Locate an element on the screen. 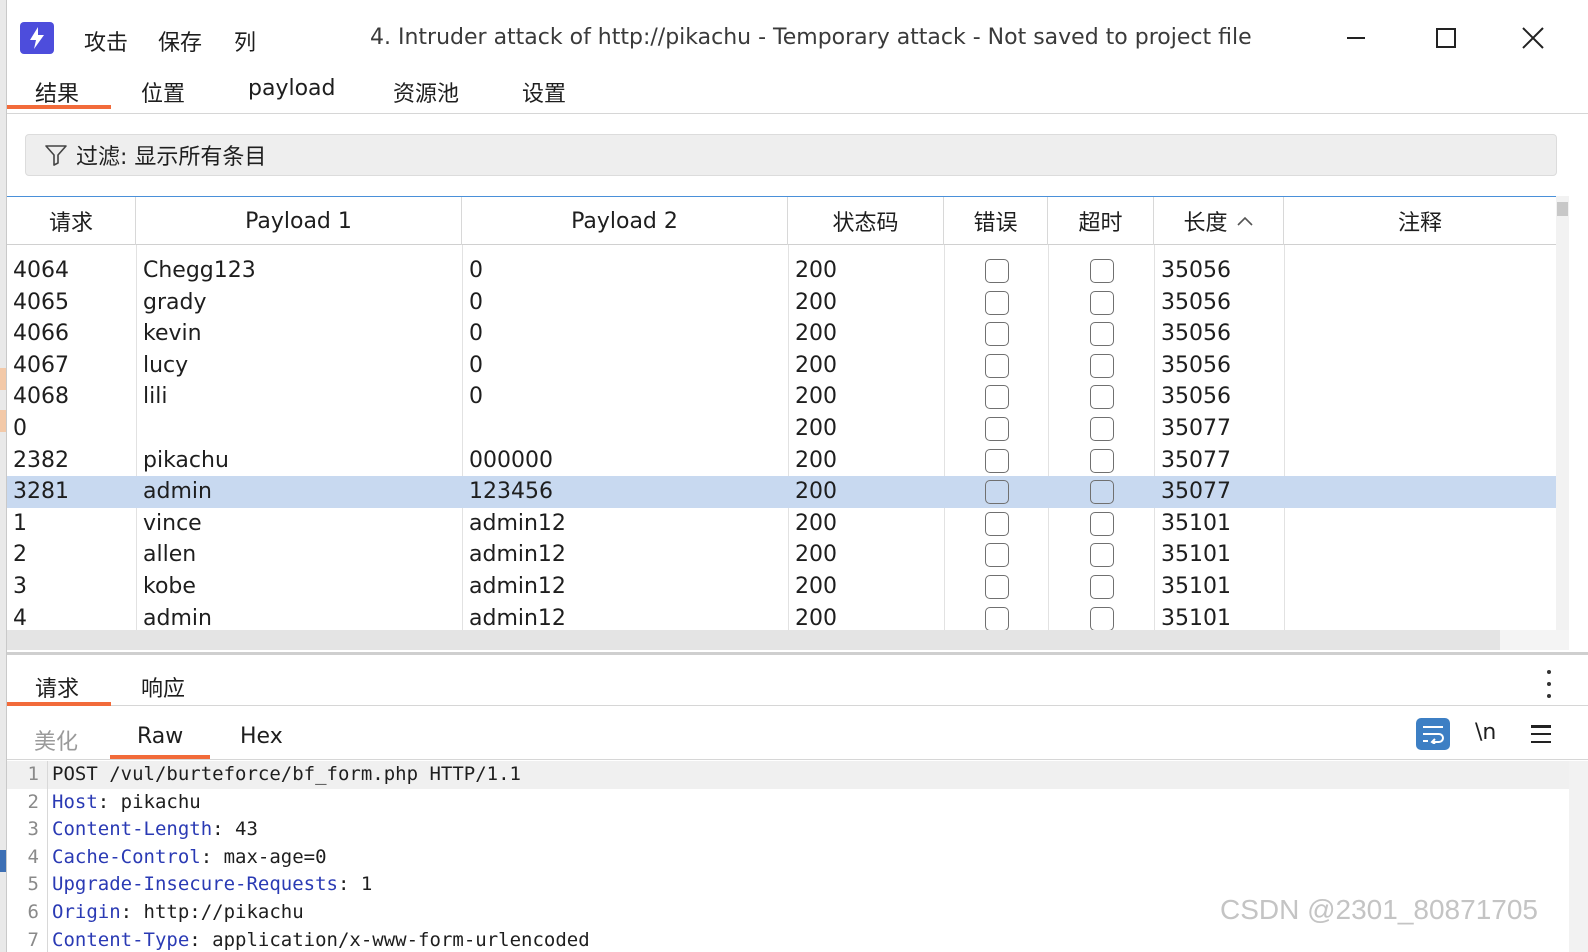 Image resolution: width=1588 pixels, height=952 pixels. cell-payload2: 123456 is located at coordinates (511, 492).